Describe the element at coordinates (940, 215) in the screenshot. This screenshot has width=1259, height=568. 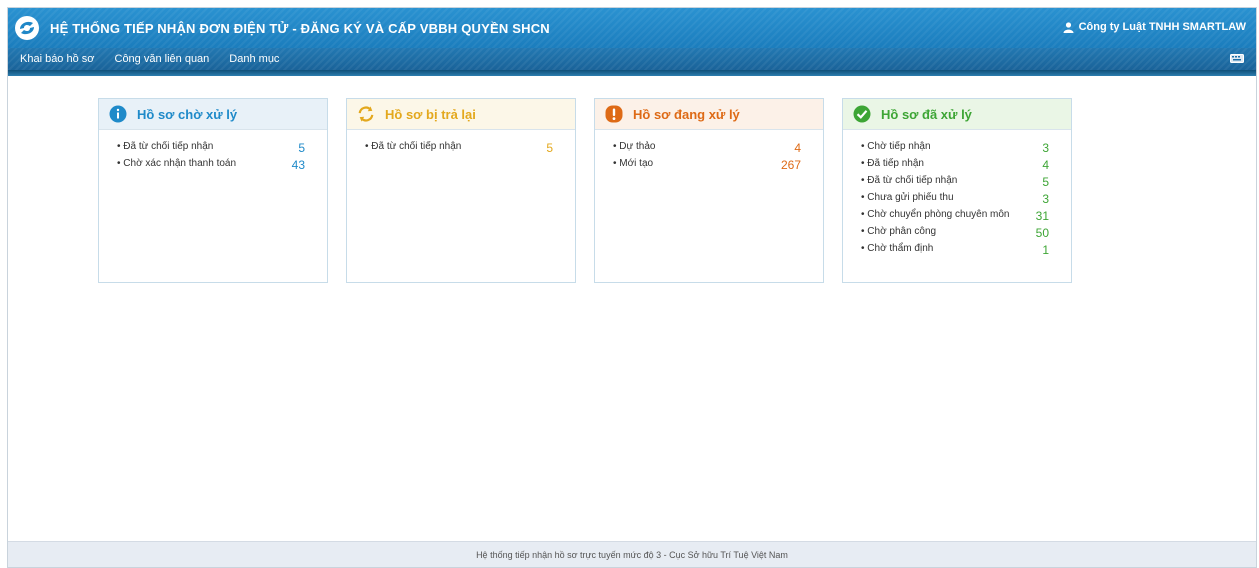
I see `item-label: Chờ chuyển phòng chuyên môn` at that location.